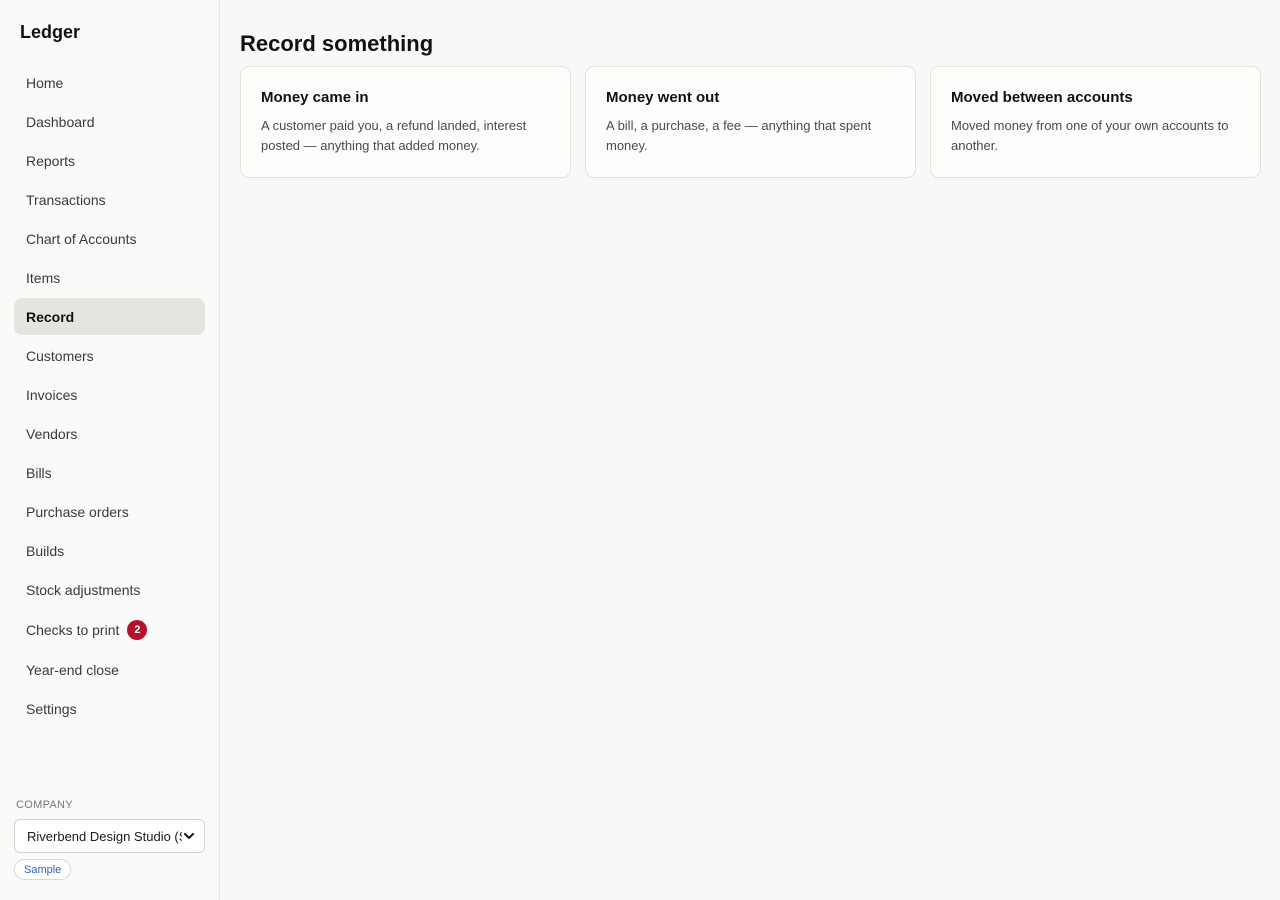 The height and width of the screenshot is (900, 1280). I want to click on sidebar-item-chart-of-accounts: Chart of Accounts, so click(109, 238).